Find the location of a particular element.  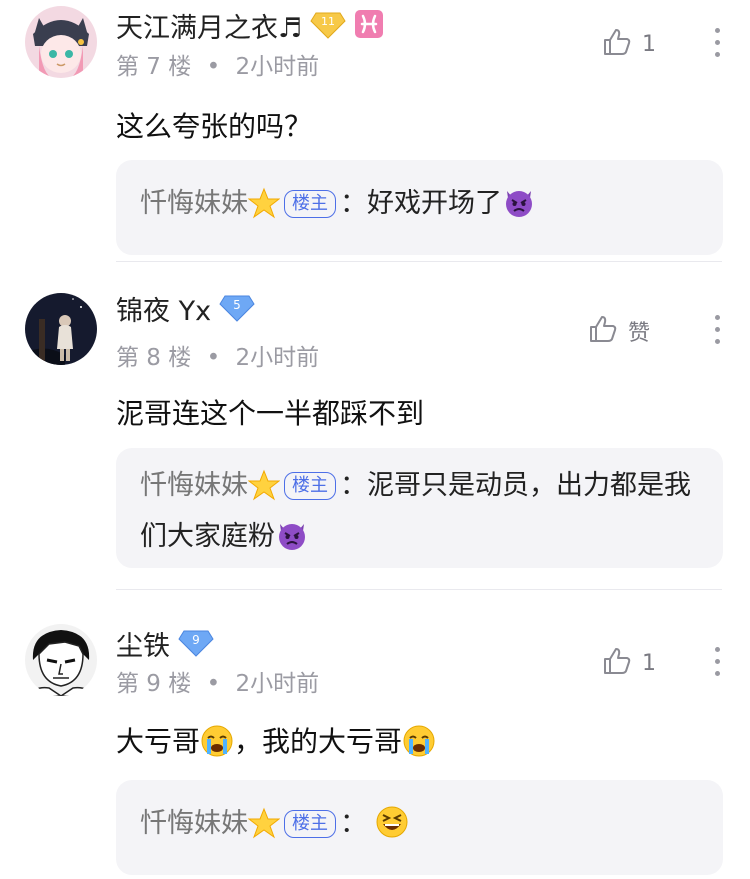

laughing-face-emoji-icon is located at coordinates (392, 829).